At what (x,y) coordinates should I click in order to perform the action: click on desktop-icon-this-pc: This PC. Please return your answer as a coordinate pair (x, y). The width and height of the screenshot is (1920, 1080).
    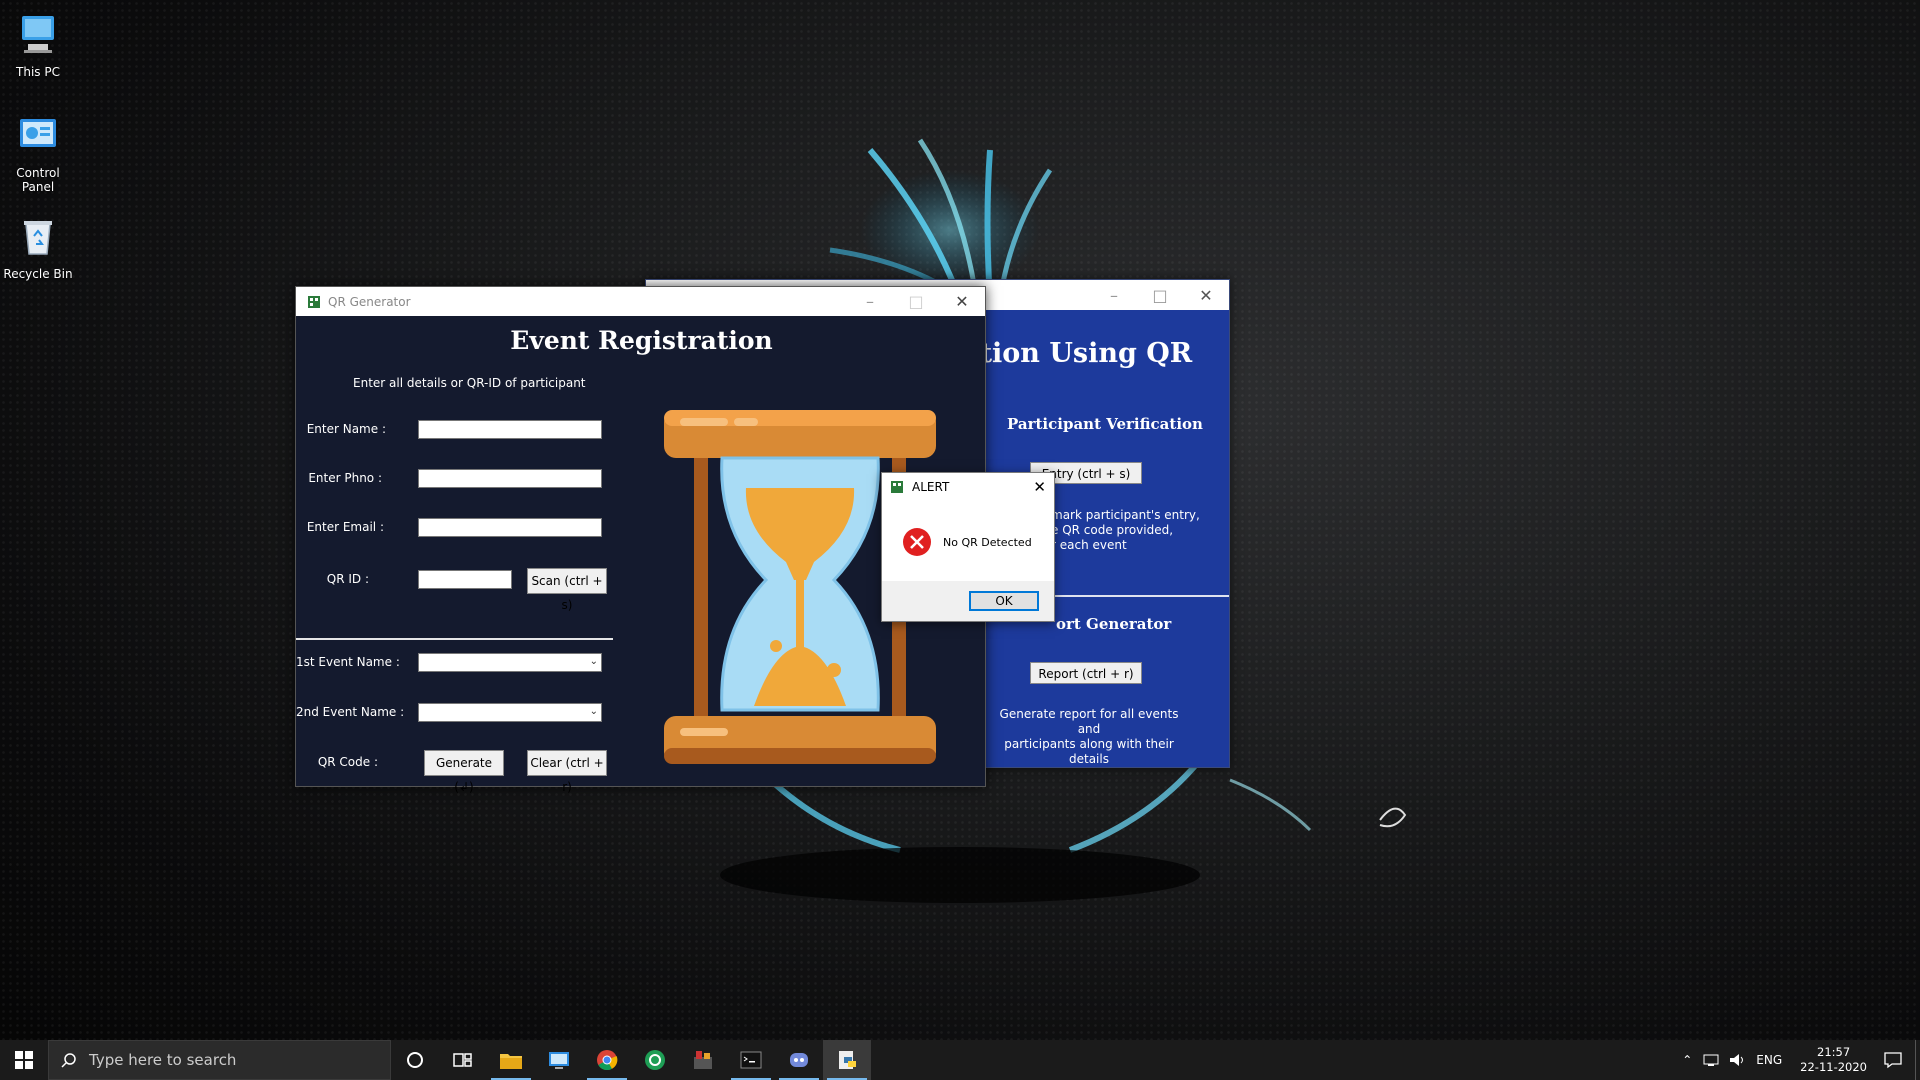
    Looking at the image, I should click on (38, 44).